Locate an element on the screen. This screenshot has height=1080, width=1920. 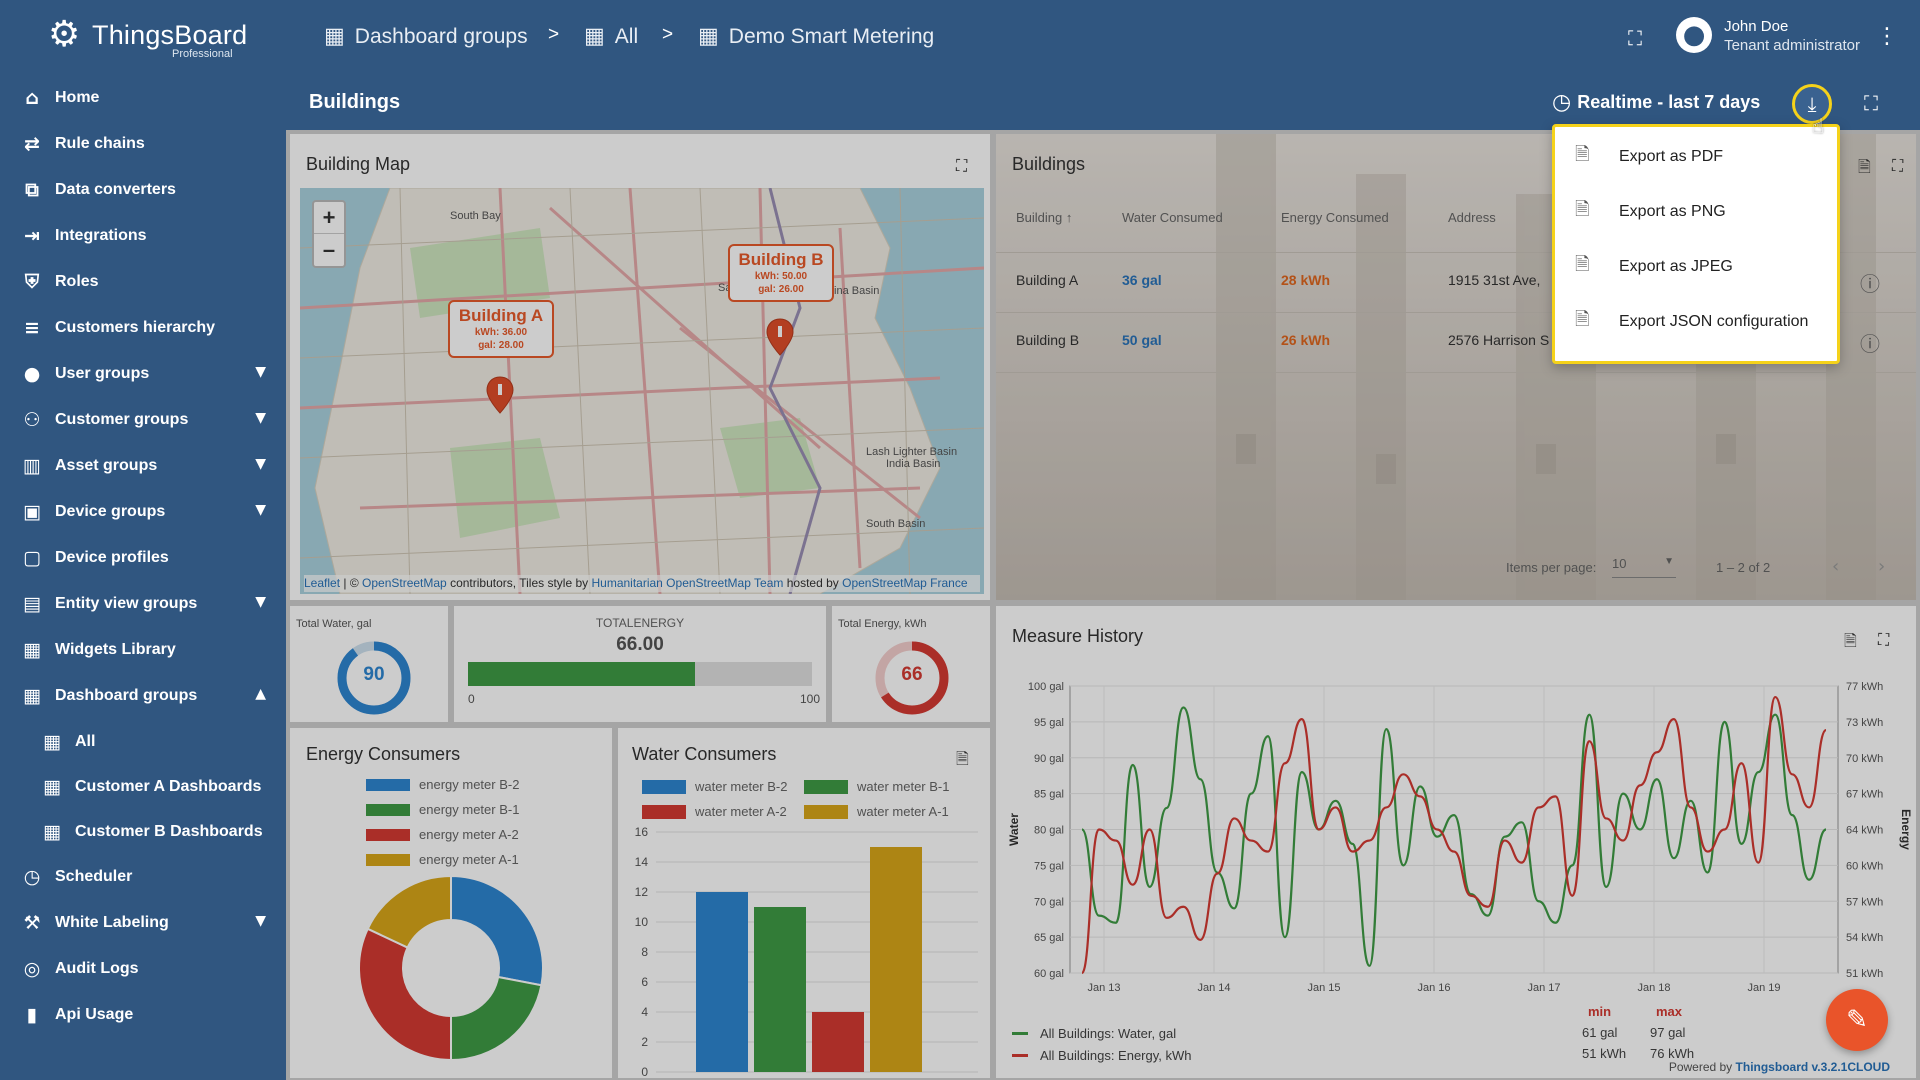
legend-min-value: 61 gal is located at coordinates (1600, 1032).